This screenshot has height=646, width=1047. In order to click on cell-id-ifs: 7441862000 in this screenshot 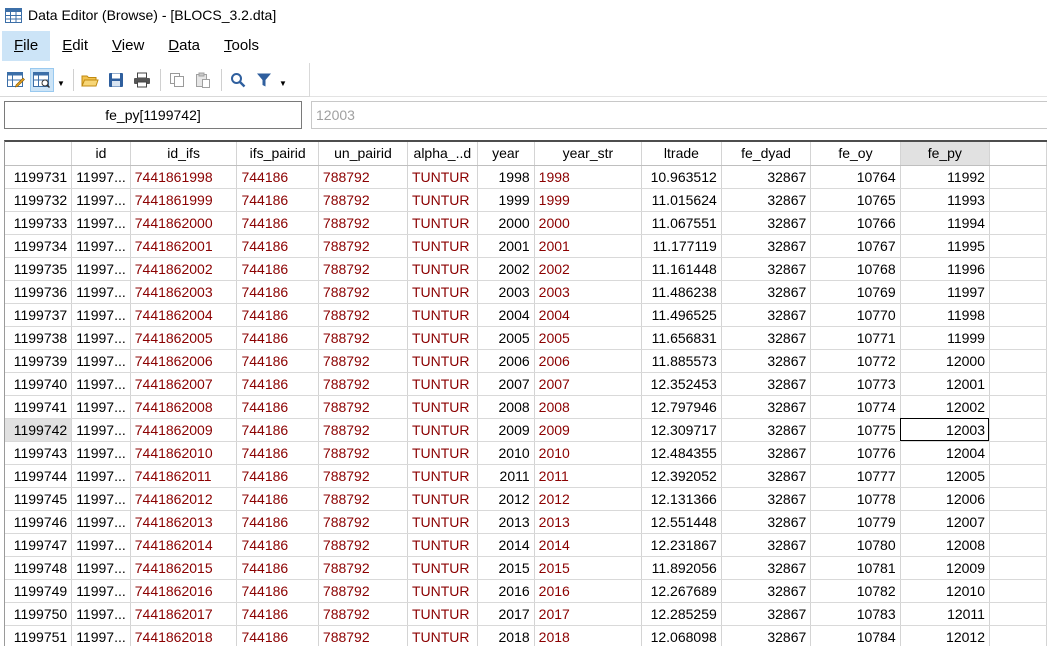, I will do `click(184, 223)`.